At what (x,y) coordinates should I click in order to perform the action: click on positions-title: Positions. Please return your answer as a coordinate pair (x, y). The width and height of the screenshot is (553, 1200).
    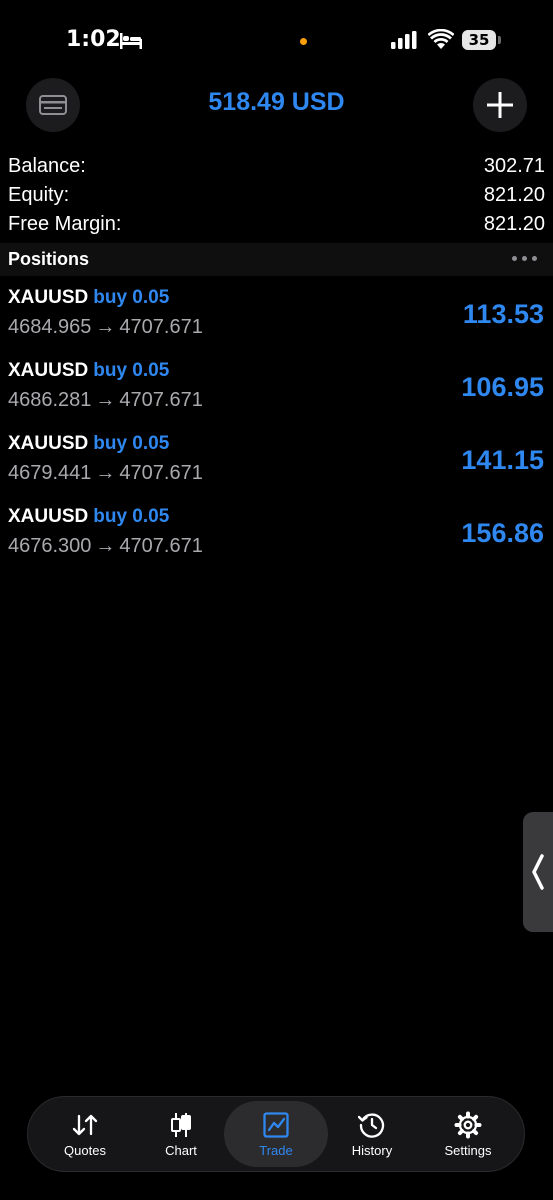
    Looking at the image, I should click on (49, 259).